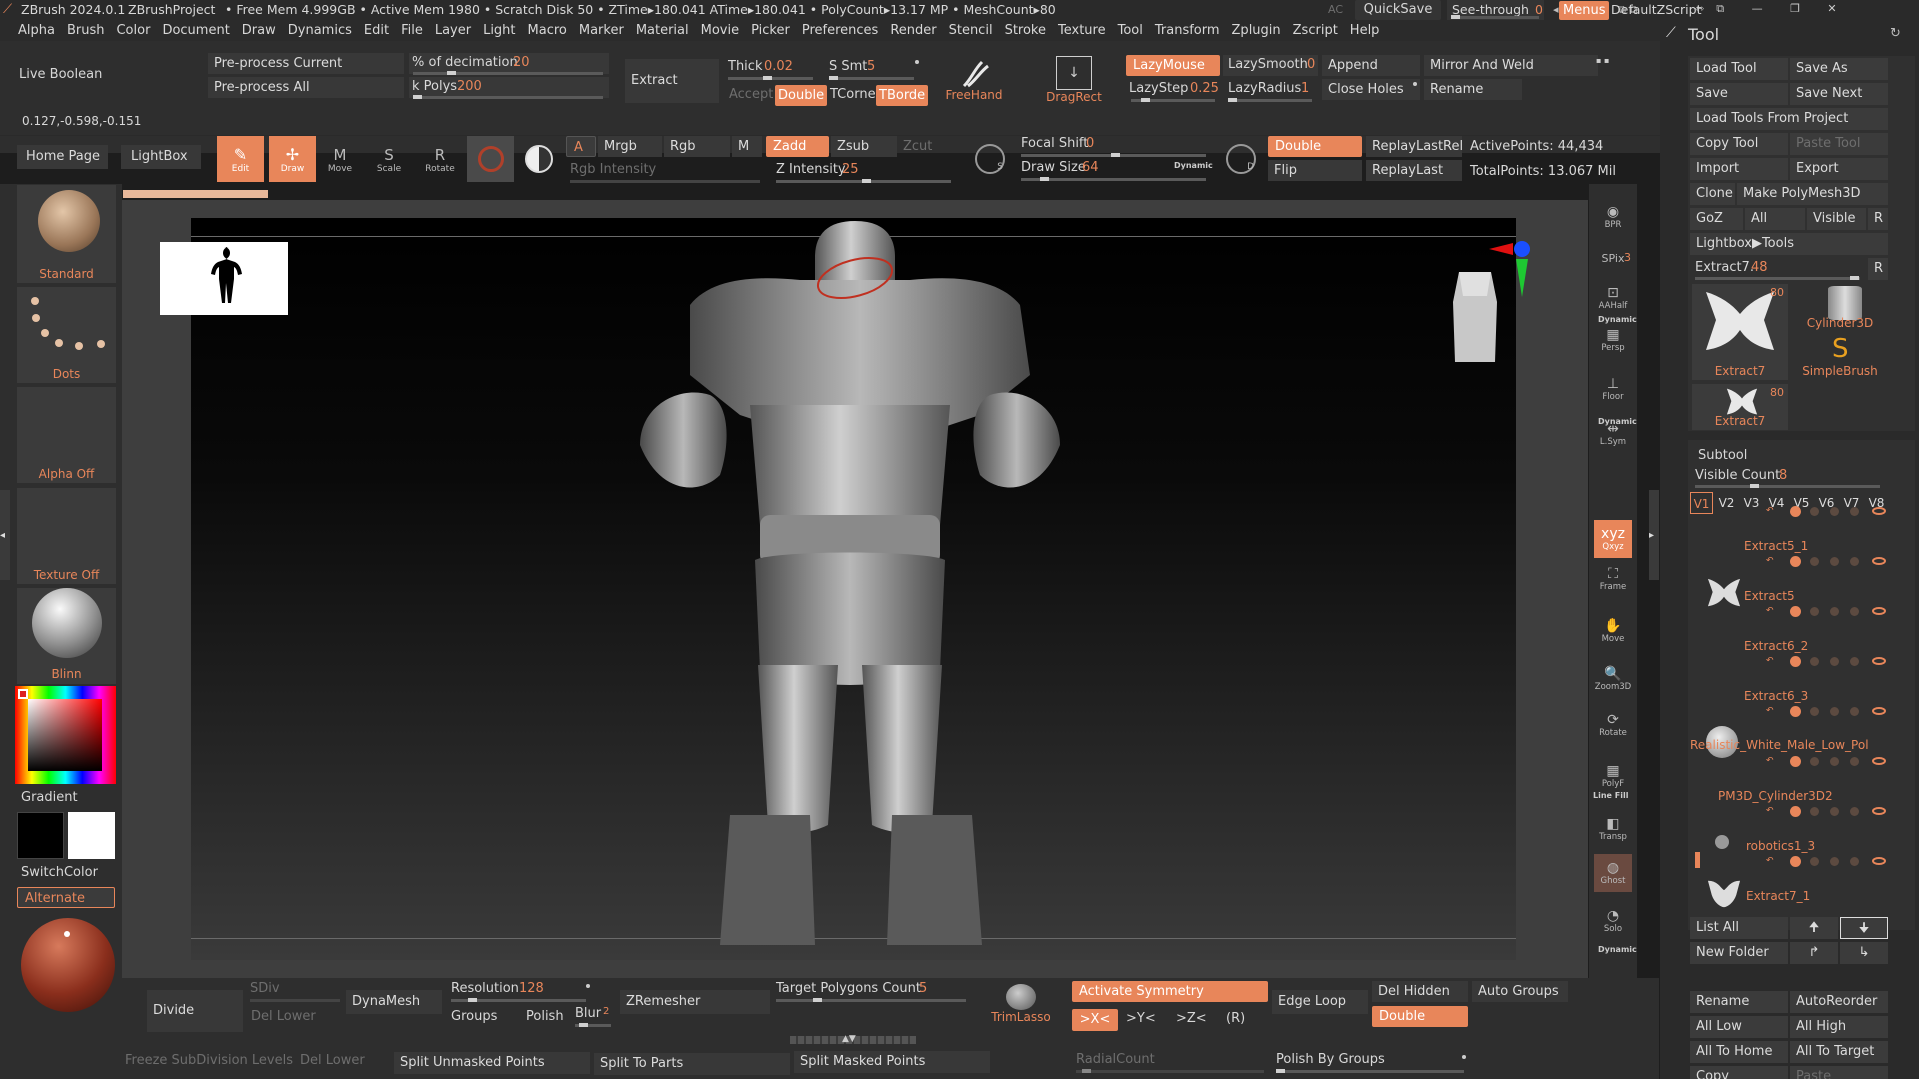 Image resolution: width=1919 pixels, height=1079 pixels. I want to click on split-to-parts-button: Split To Parts, so click(692, 1064).